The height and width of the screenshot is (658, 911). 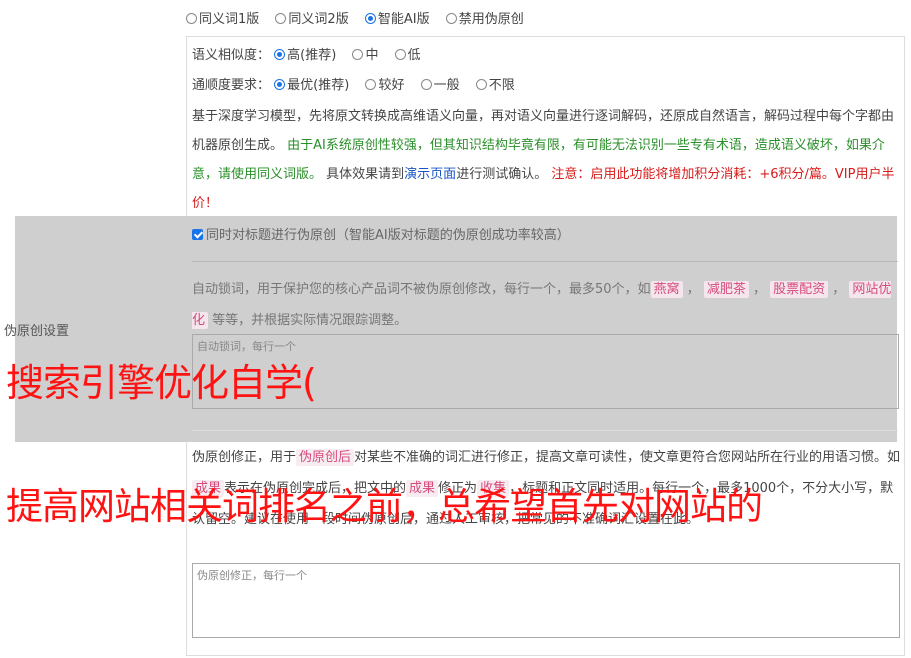 What do you see at coordinates (353, 85) in the screenshot?
I see `fluency-row: 通顺度要求： 最优(推荐) 较好 一般 不限` at bounding box center [353, 85].